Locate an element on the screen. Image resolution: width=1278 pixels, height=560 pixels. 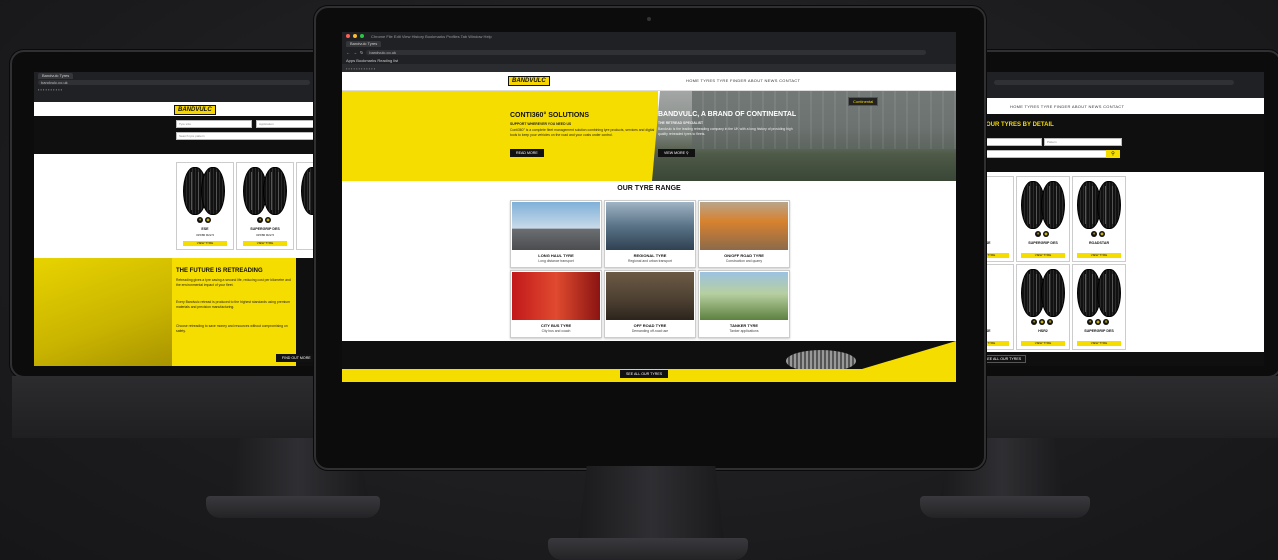
view-more-button: VIEW MORE ⚲ is located at coordinates (676, 153).